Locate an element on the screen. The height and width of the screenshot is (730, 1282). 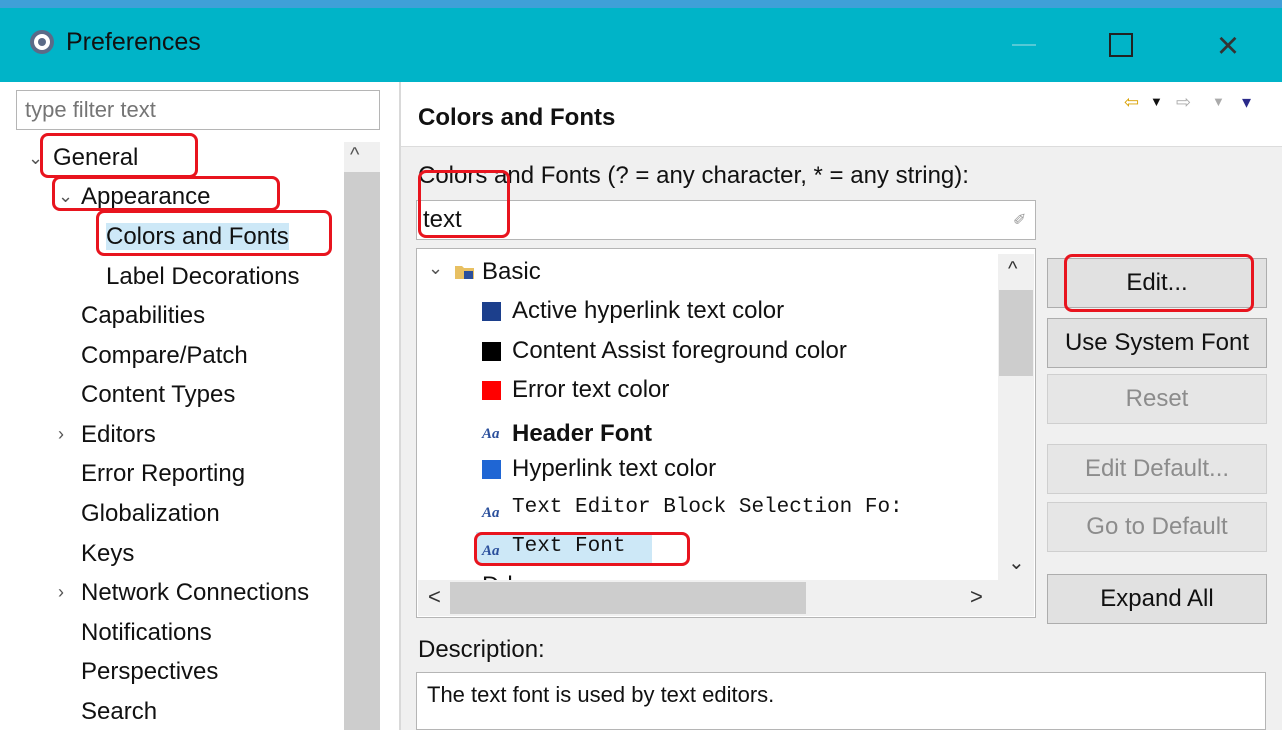
description-label: Description: is located at coordinates (481, 649).